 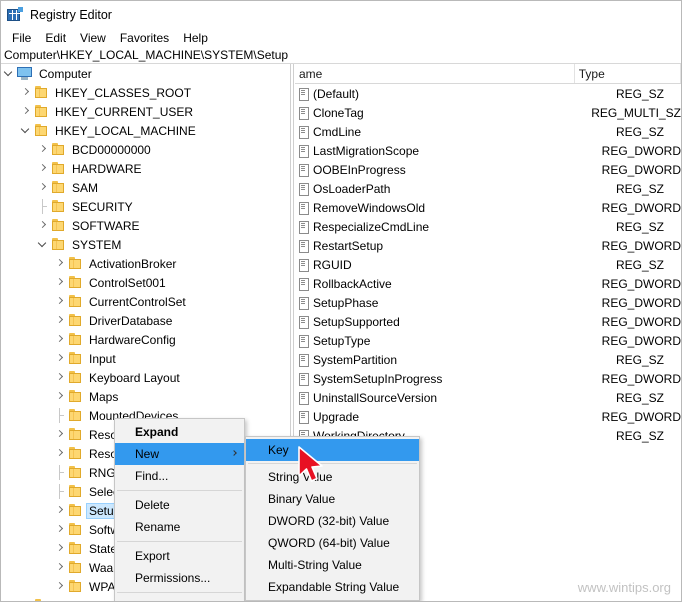 What do you see at coordinates (145, 111) in the screenshot?
I see `tree-item-hkey-current-user: HKEY_CURRENT_USER` at bounding box center [145, 111].